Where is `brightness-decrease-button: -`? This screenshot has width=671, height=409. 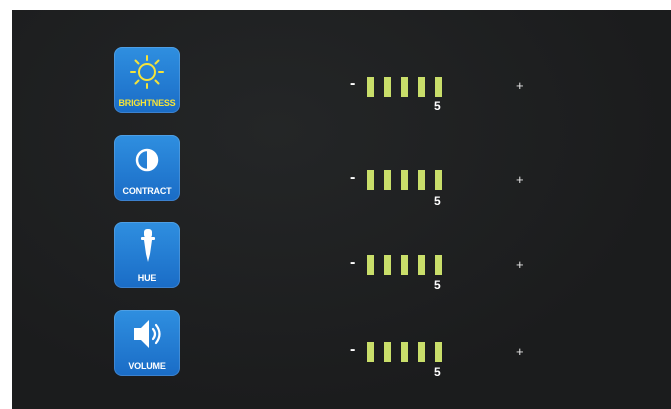 brightness-decrease-button: - is located at coordinates (352, 84).